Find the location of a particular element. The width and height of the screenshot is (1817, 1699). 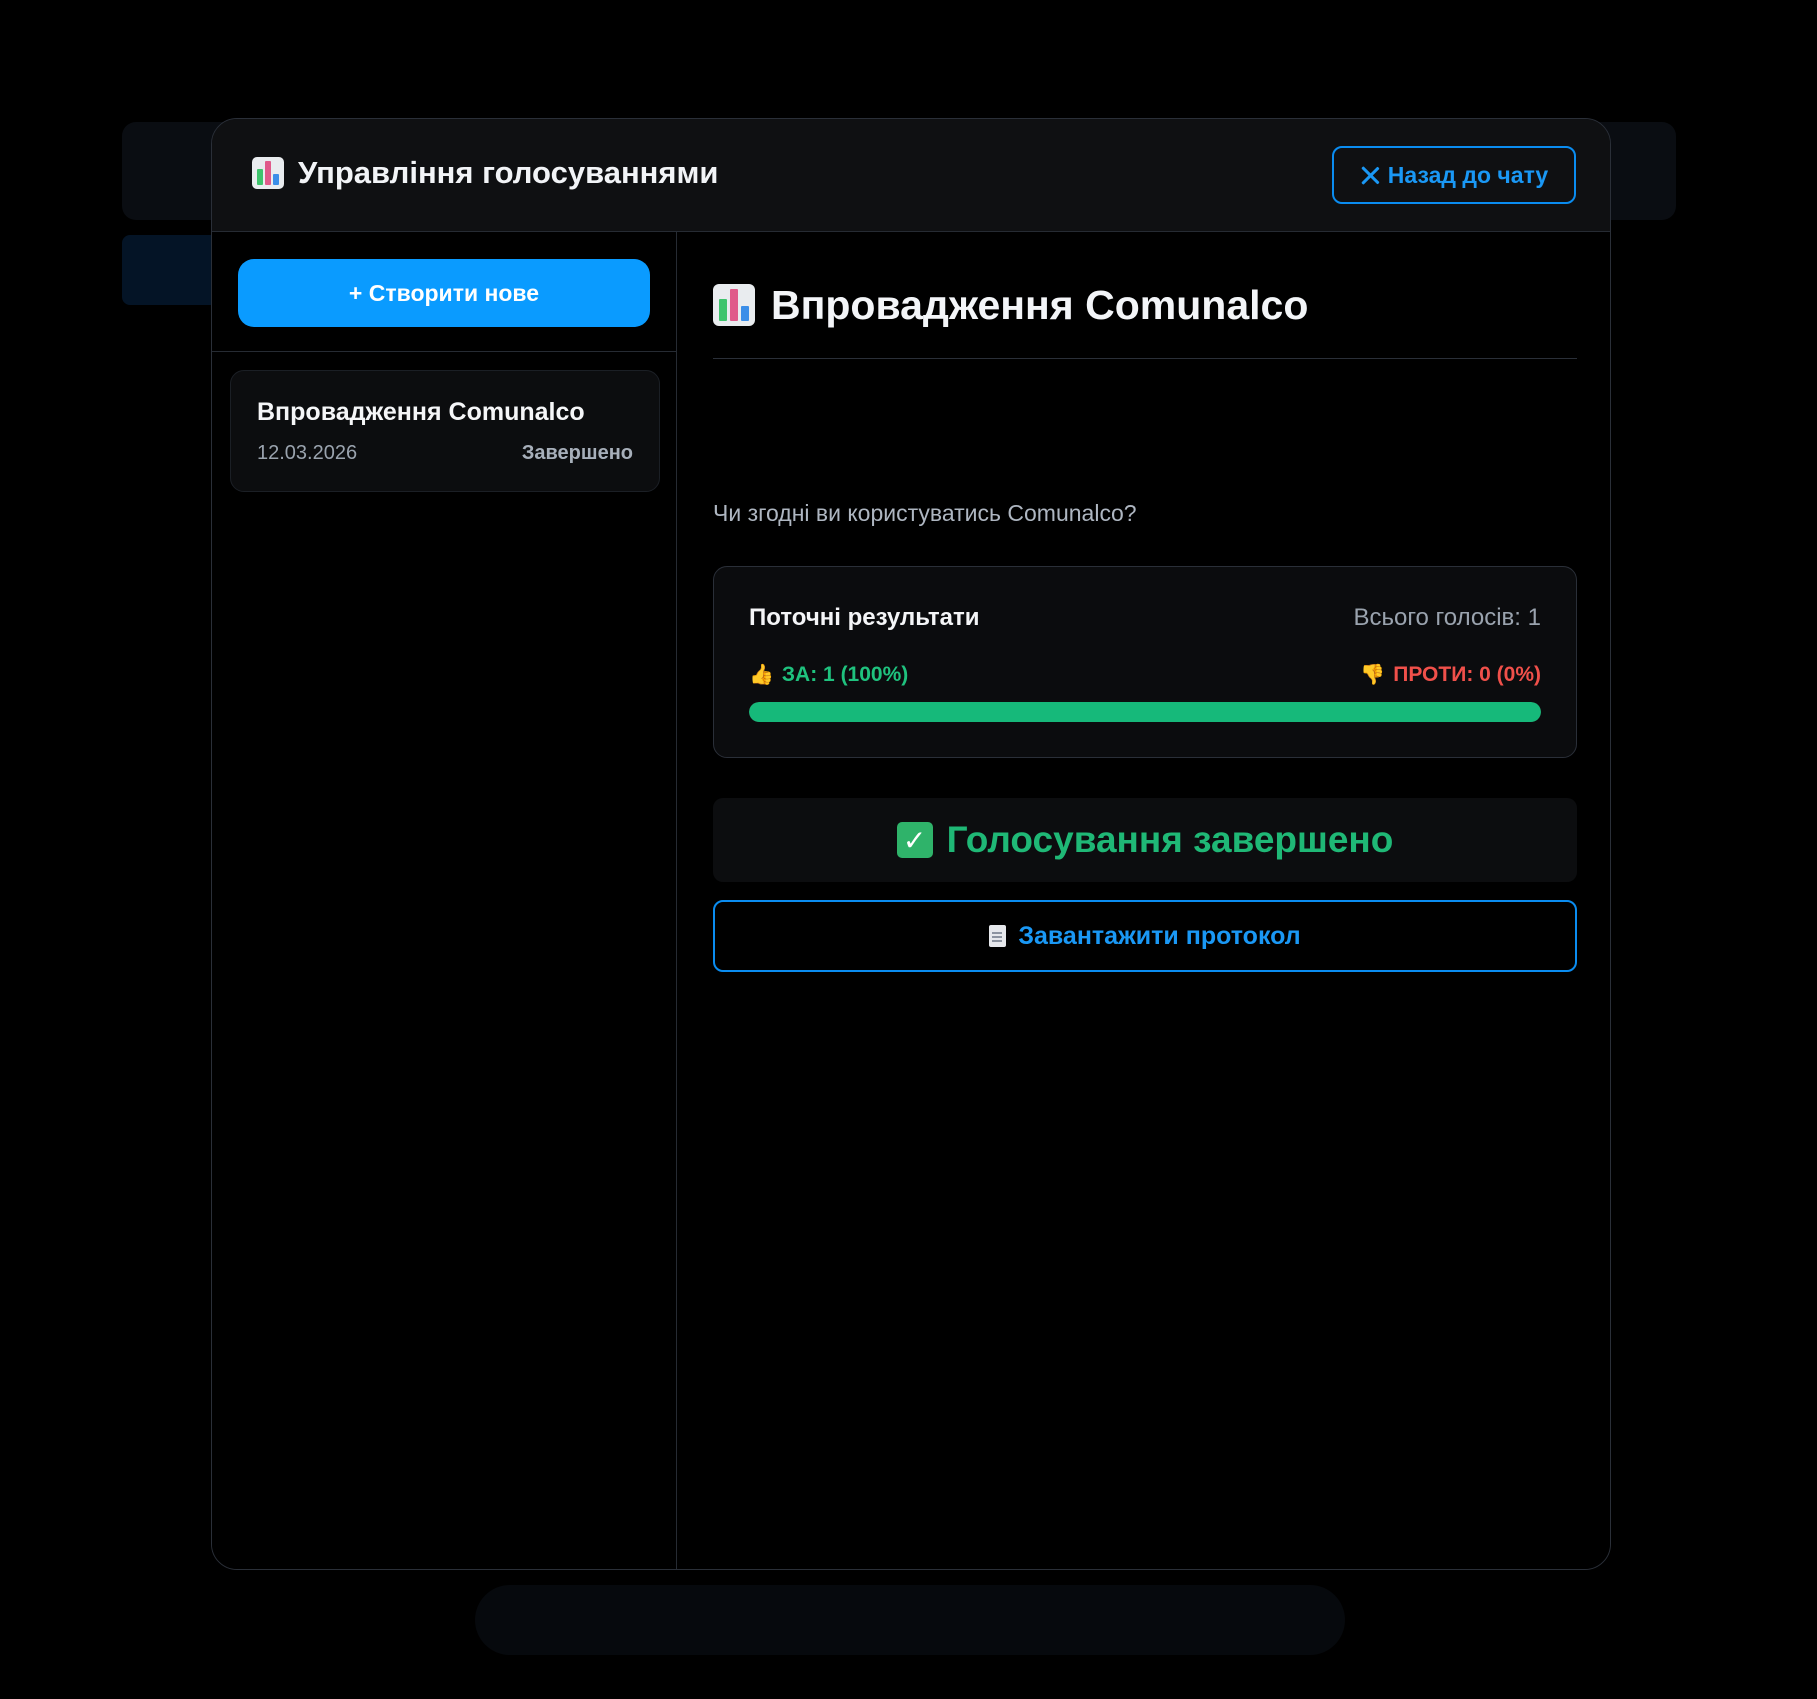

close-icon is located at coordinates (1370, 175).